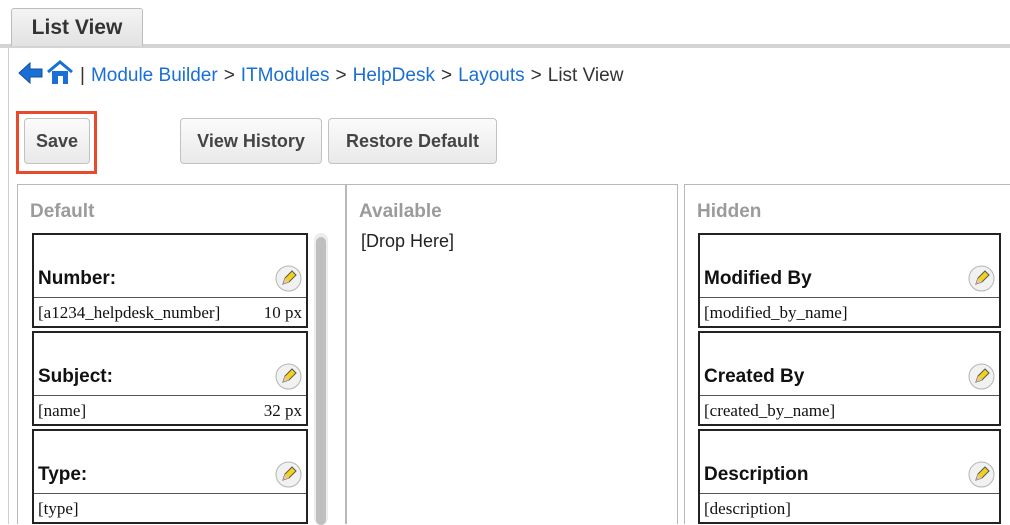 This screenshot has width=1010, height=525. I want to click on back-arrow-icon, so click(31, 76).